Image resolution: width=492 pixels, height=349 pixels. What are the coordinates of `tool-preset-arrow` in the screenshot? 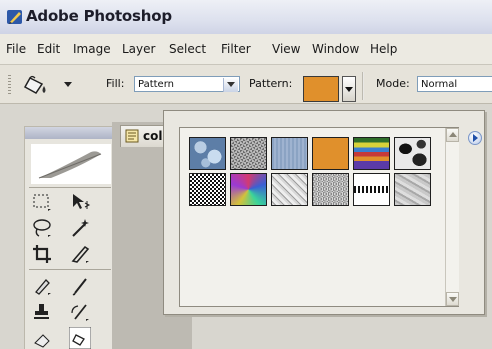 It's located at (68, 84).